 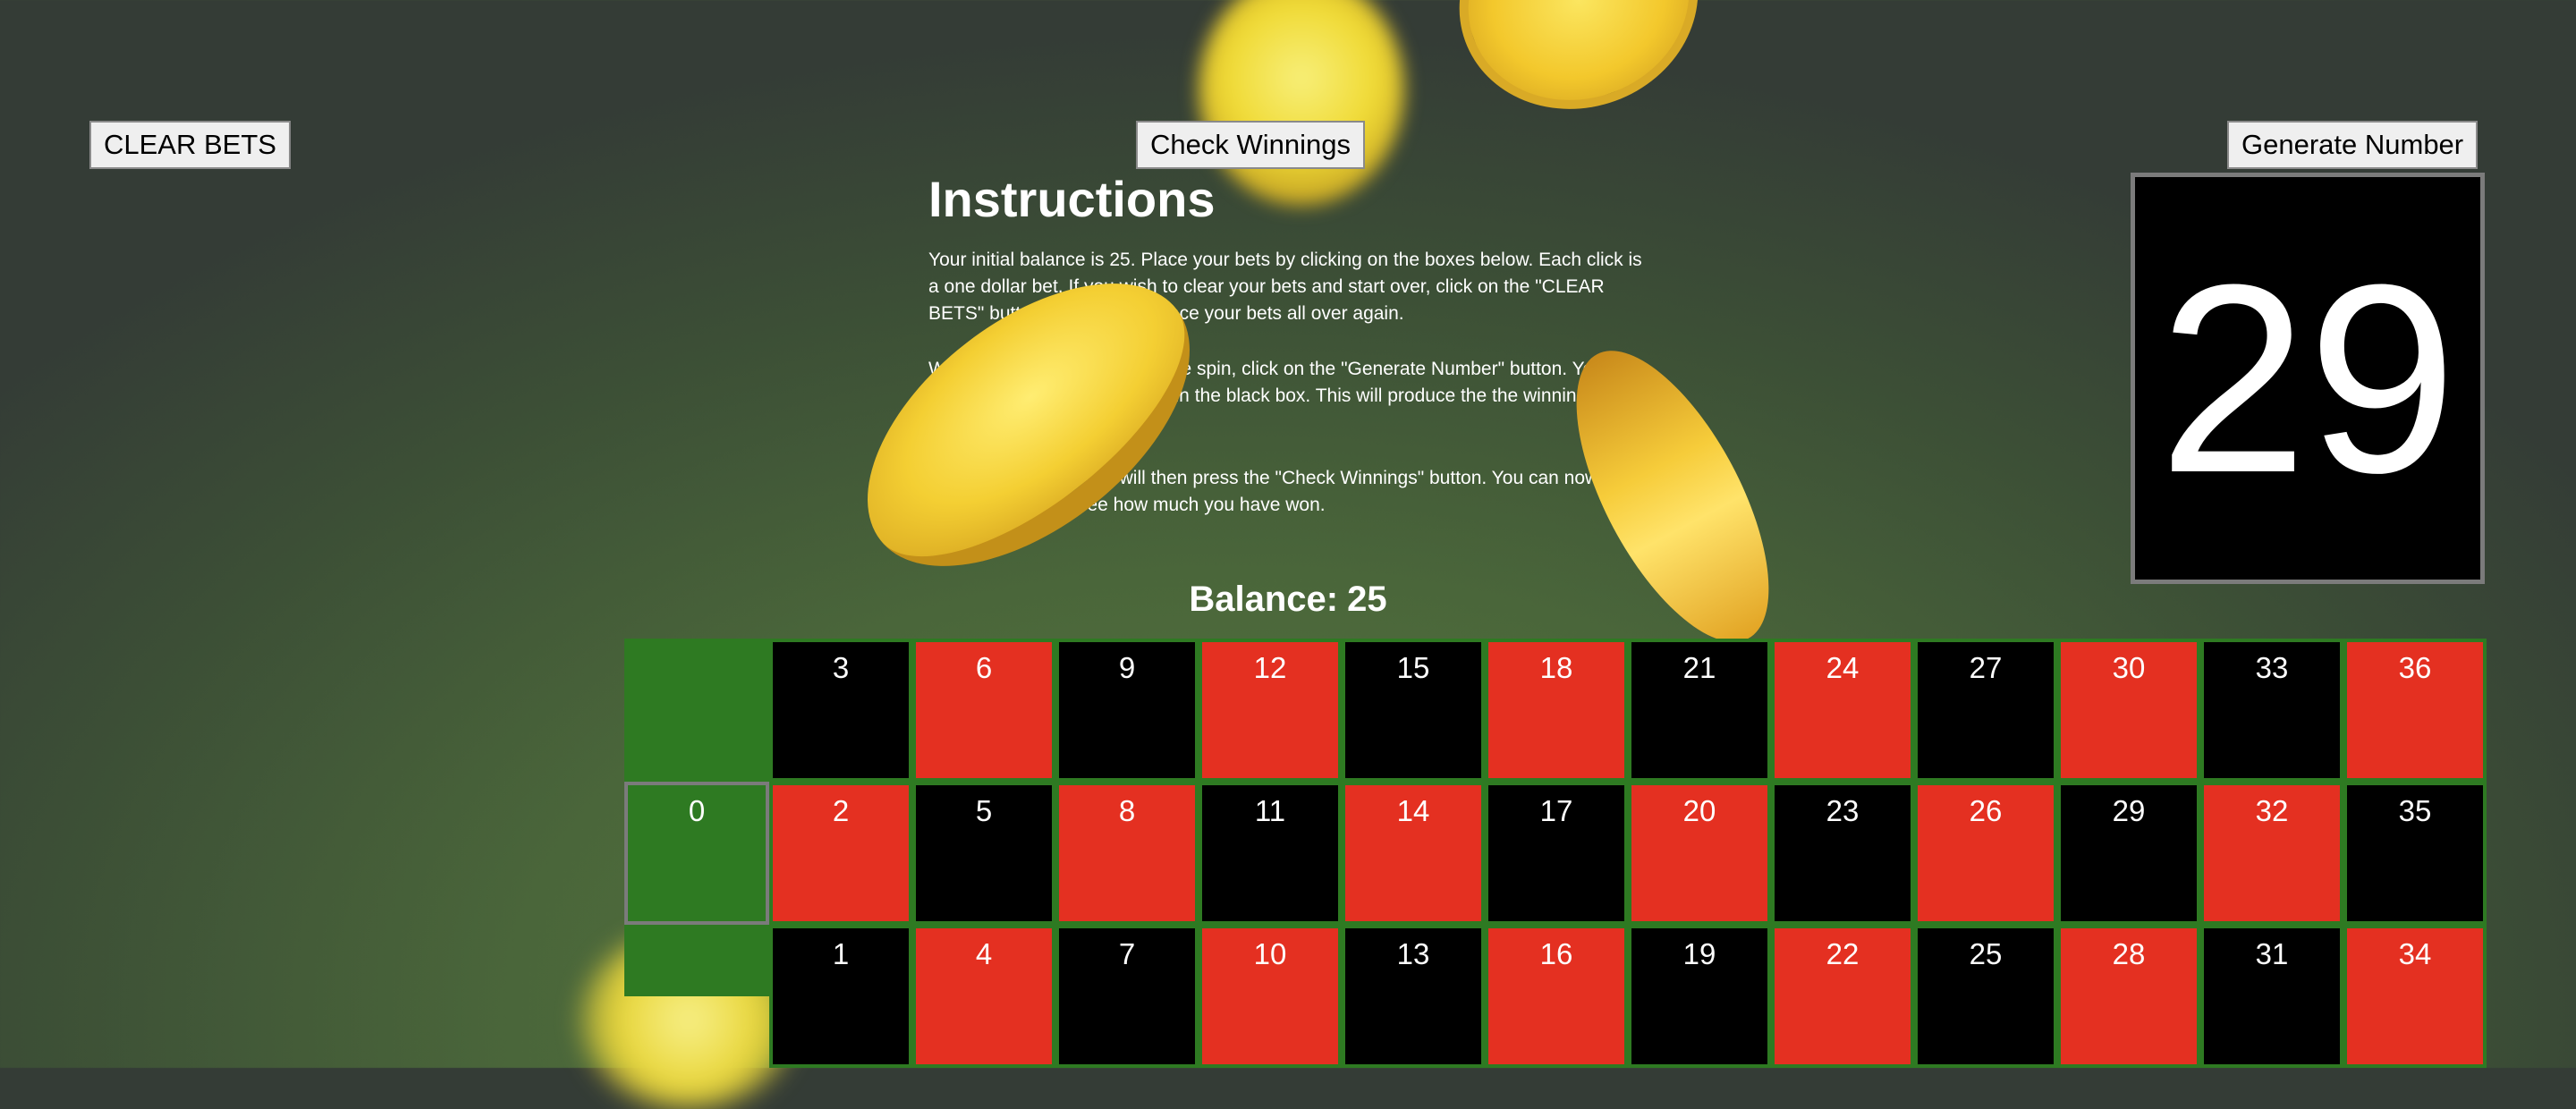 I want to click on bet-cell-23: 23, so click(x=1842, y=854).